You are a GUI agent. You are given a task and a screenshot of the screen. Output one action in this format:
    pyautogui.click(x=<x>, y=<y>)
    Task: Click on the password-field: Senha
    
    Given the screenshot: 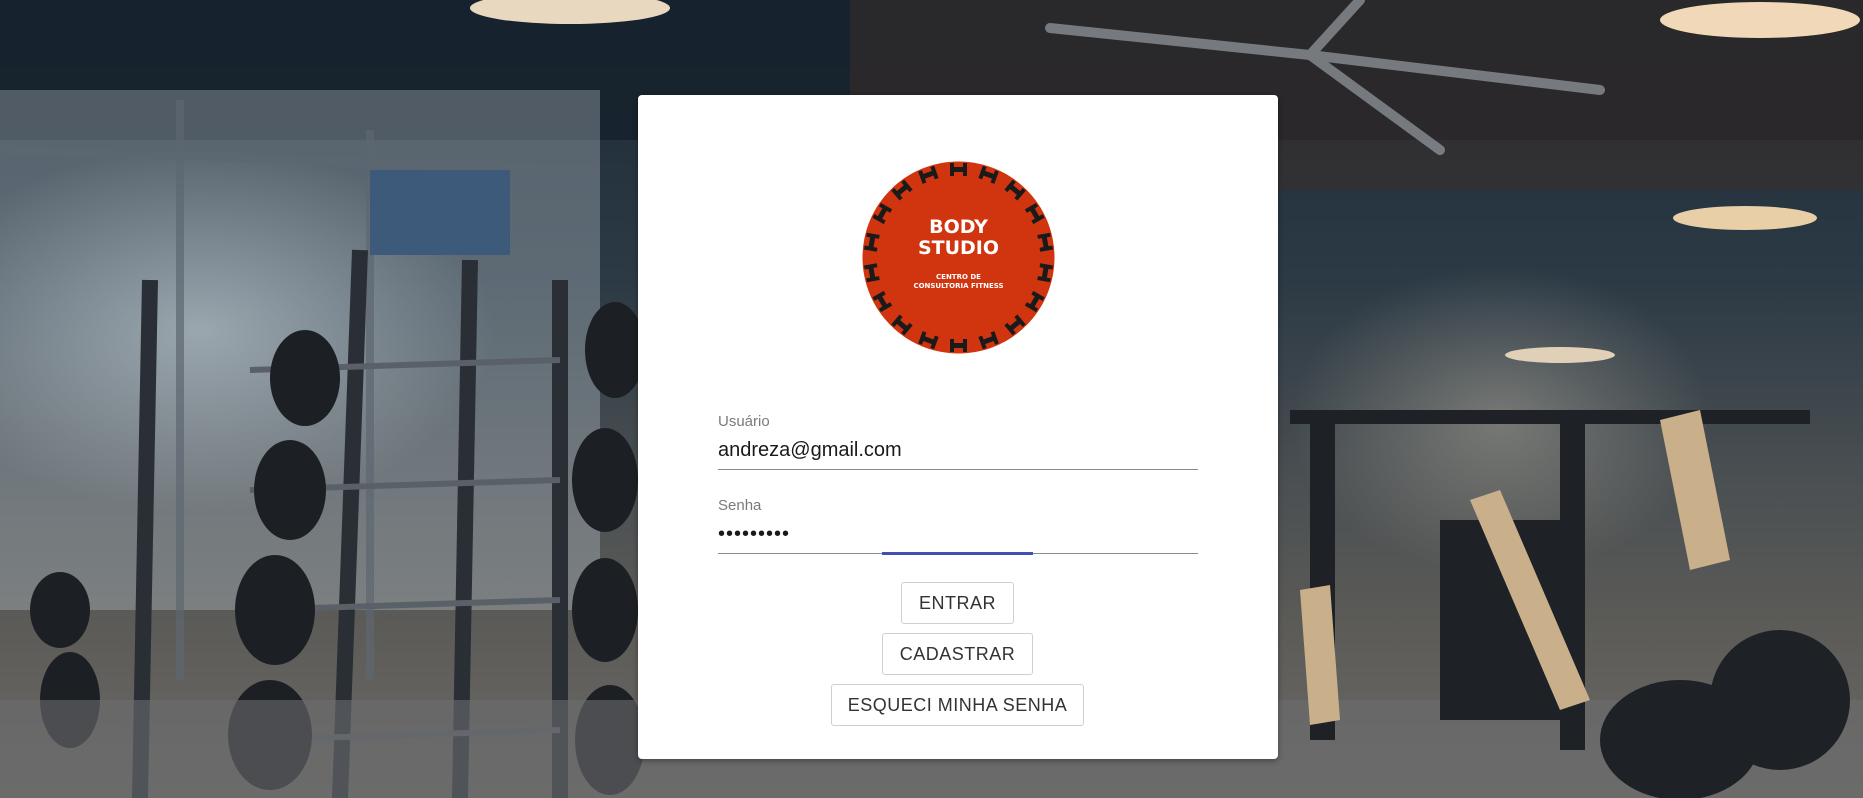 What is the action you would take?
    pyautogui.click(x=958, y=526)
    